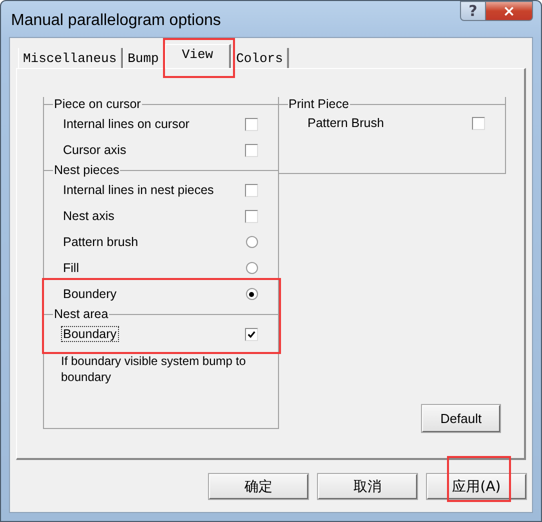 The width and height of the screenshot is (542, 522). Describe the element at coordinates (101, 242) in the screenshot. I see `option-label: Pattern brush` at that location.